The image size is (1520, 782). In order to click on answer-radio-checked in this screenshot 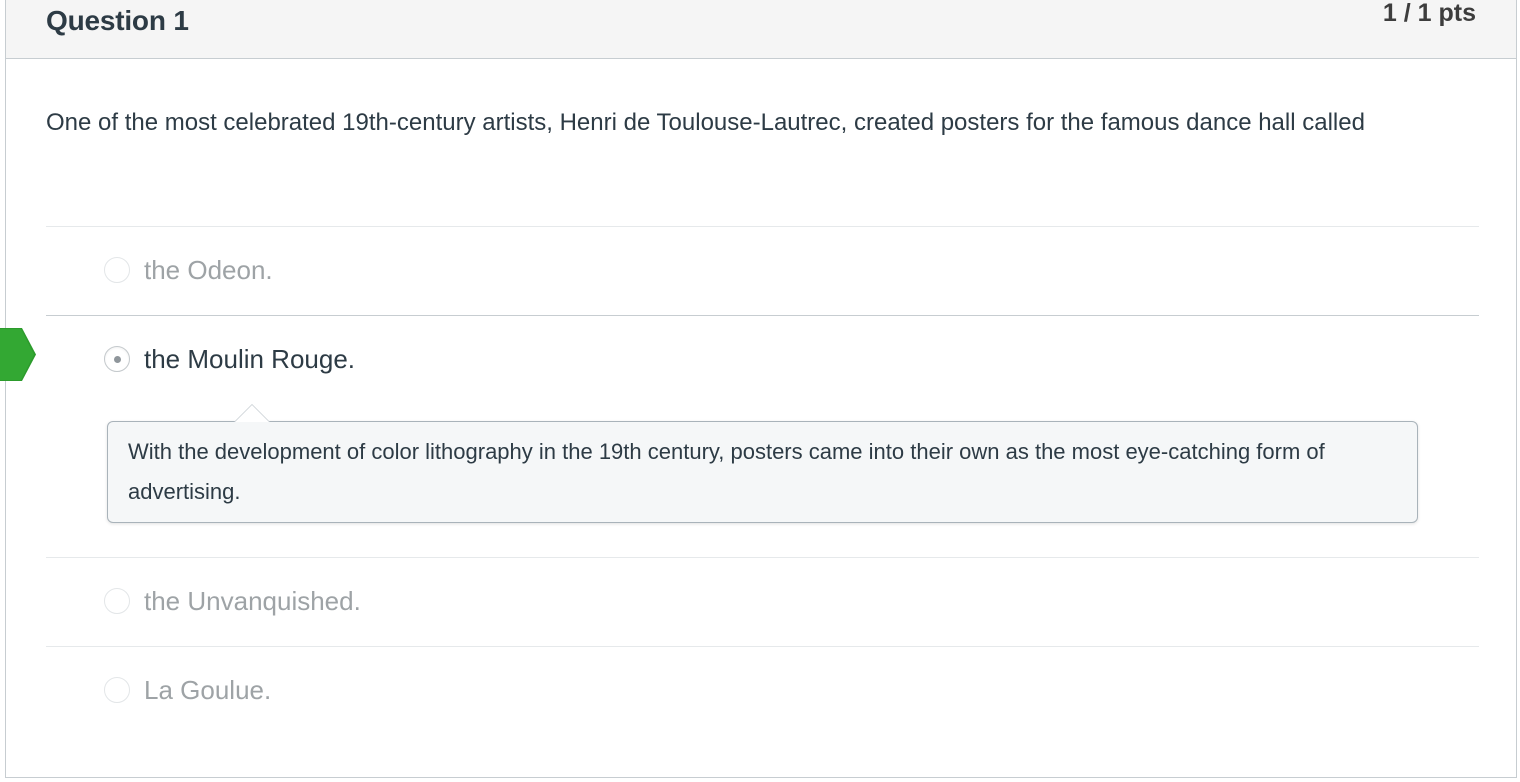, I will do `click(117, 359)`.